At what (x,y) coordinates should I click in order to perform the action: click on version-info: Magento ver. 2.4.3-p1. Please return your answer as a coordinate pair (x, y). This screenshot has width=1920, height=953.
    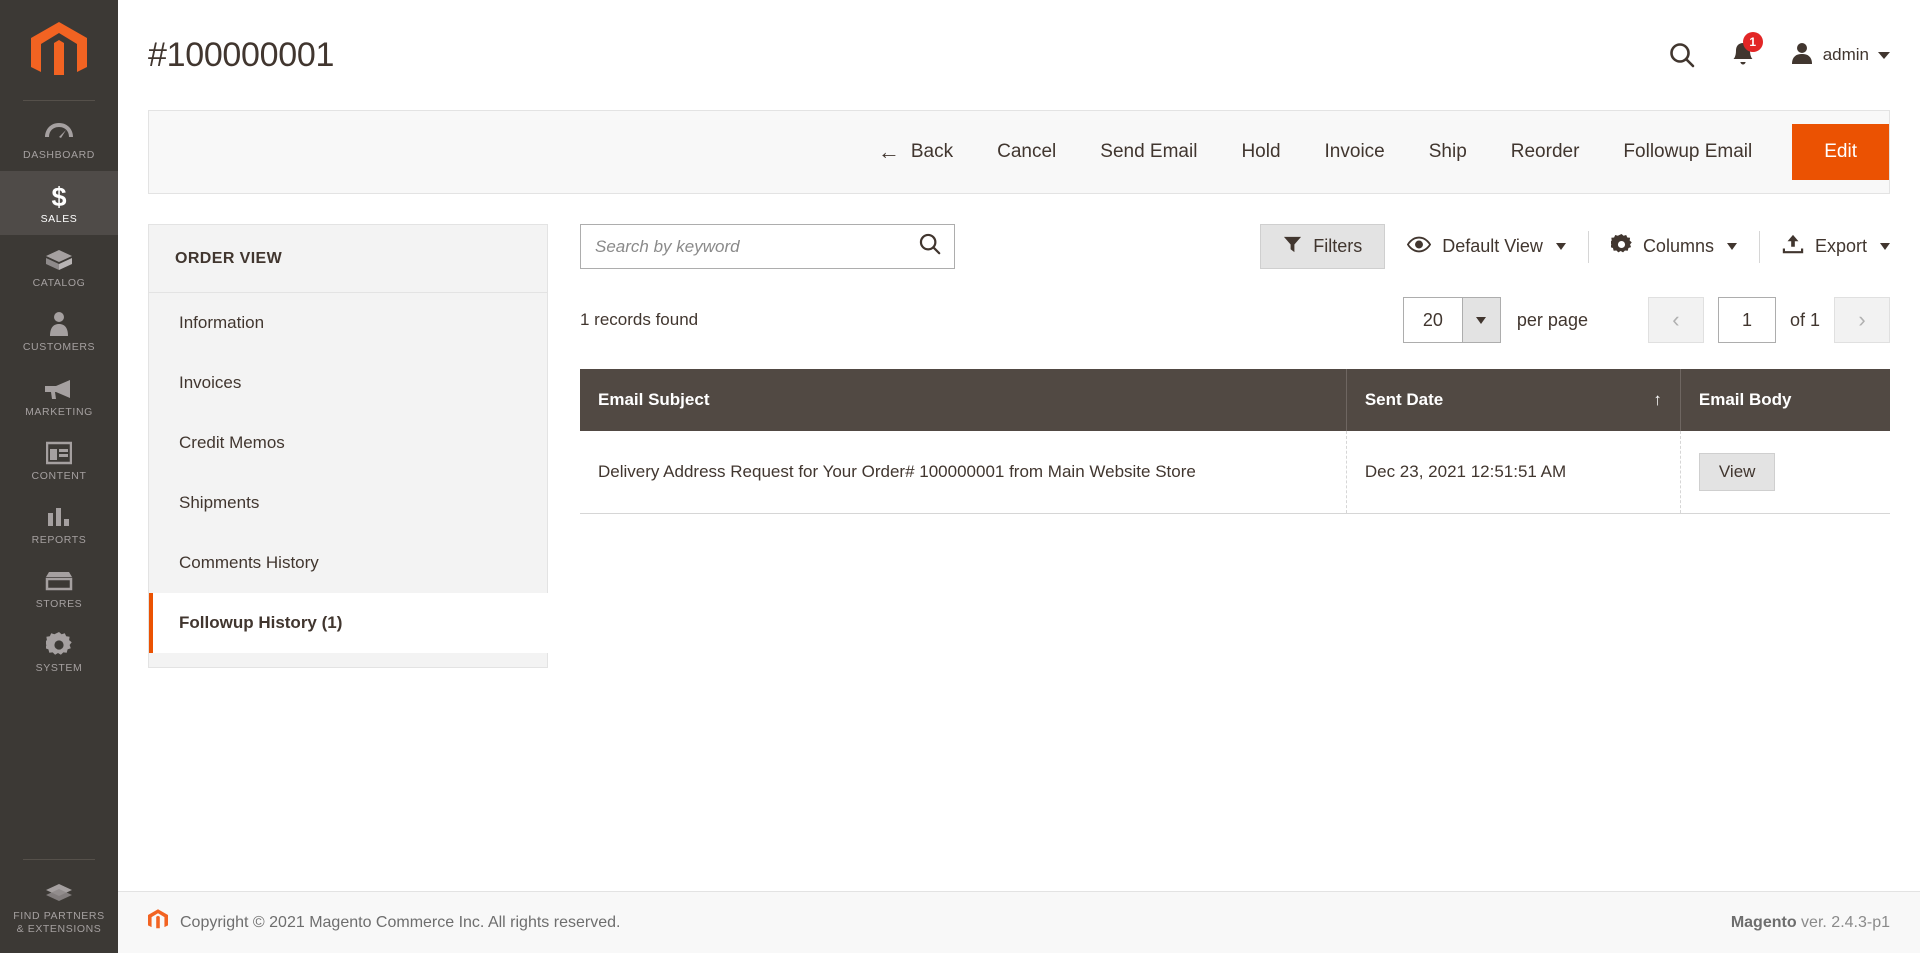
    Looking at the image, I should click on (1810, 923).